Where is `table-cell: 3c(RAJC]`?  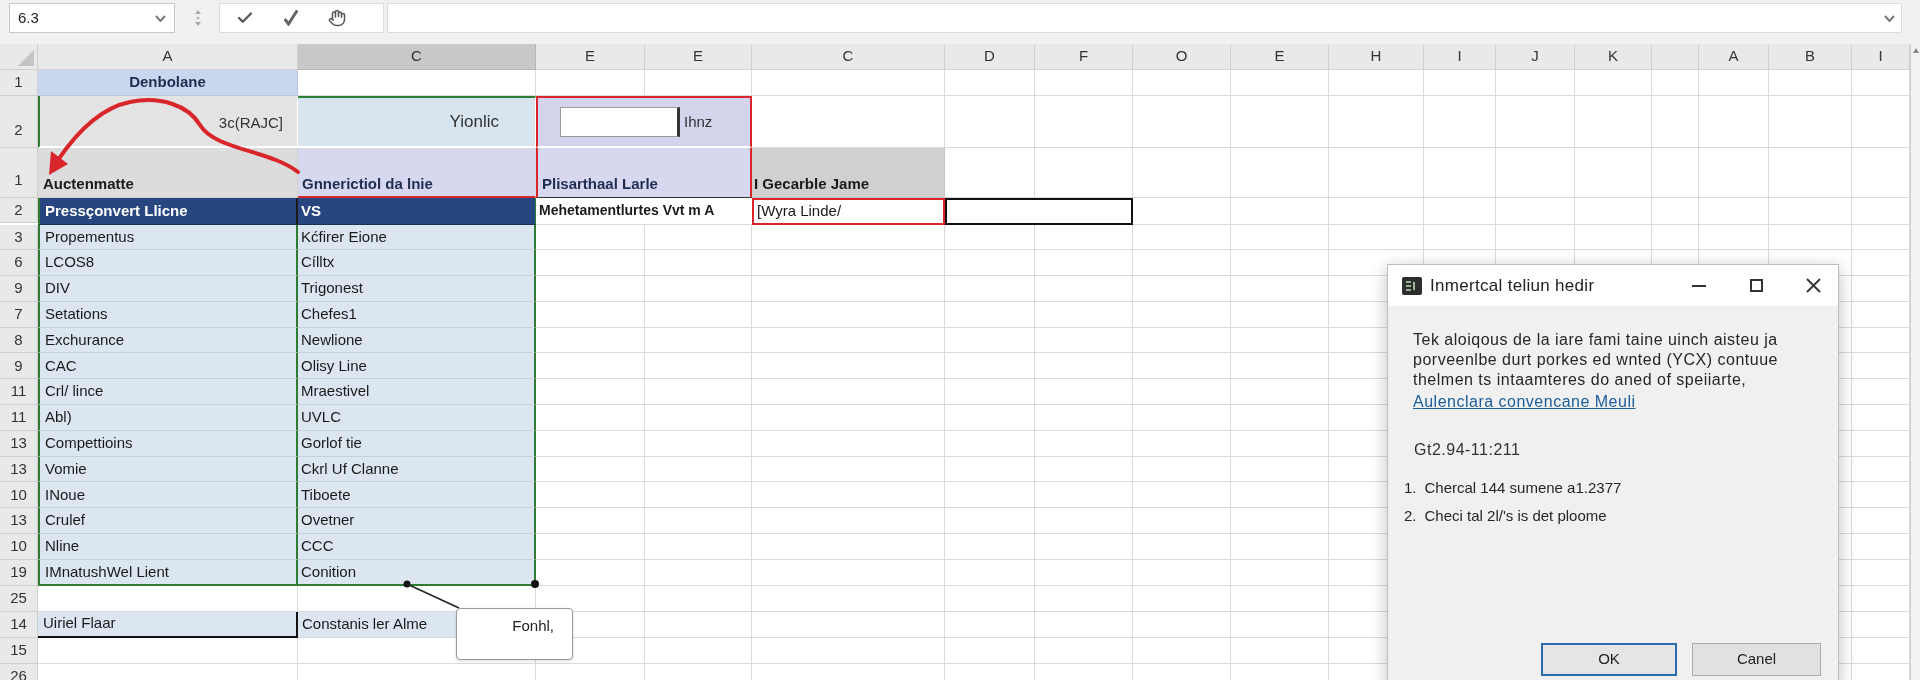
table-cell: 3c(RAJC] is located at coordinates (168, 122).